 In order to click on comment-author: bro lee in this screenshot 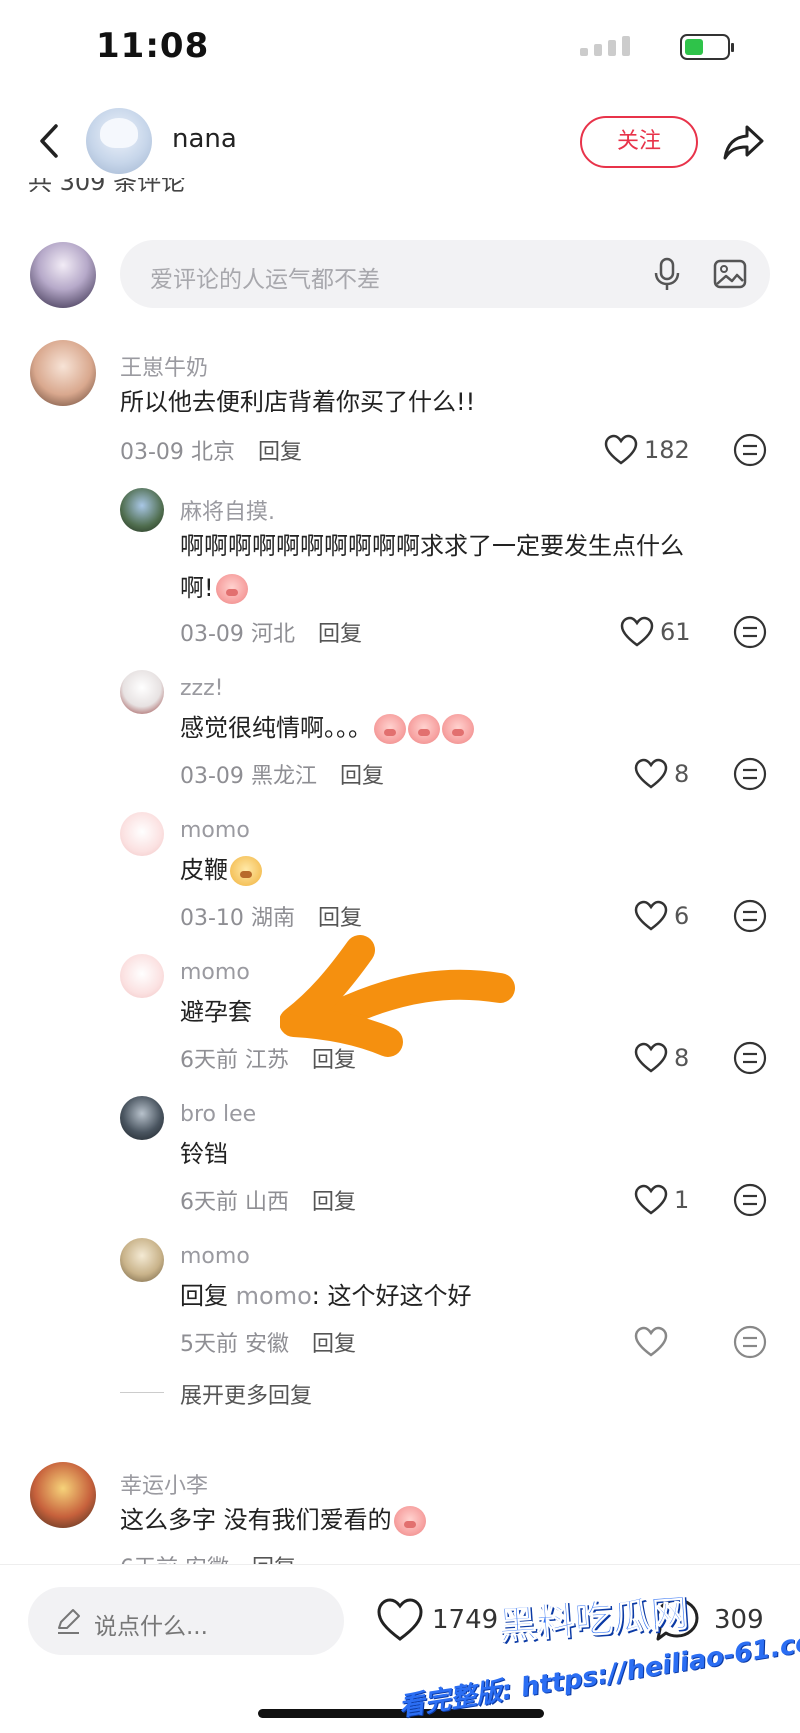, I will do `click(218, 1114)`.